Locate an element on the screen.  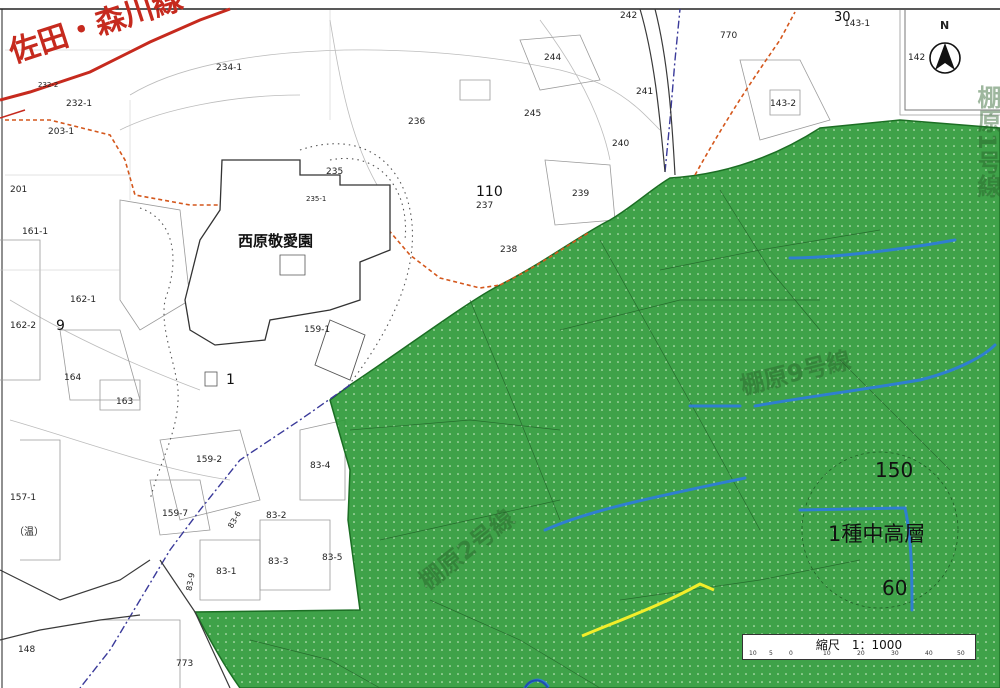
lot-number: 163 is located at coordinates (125, 402).